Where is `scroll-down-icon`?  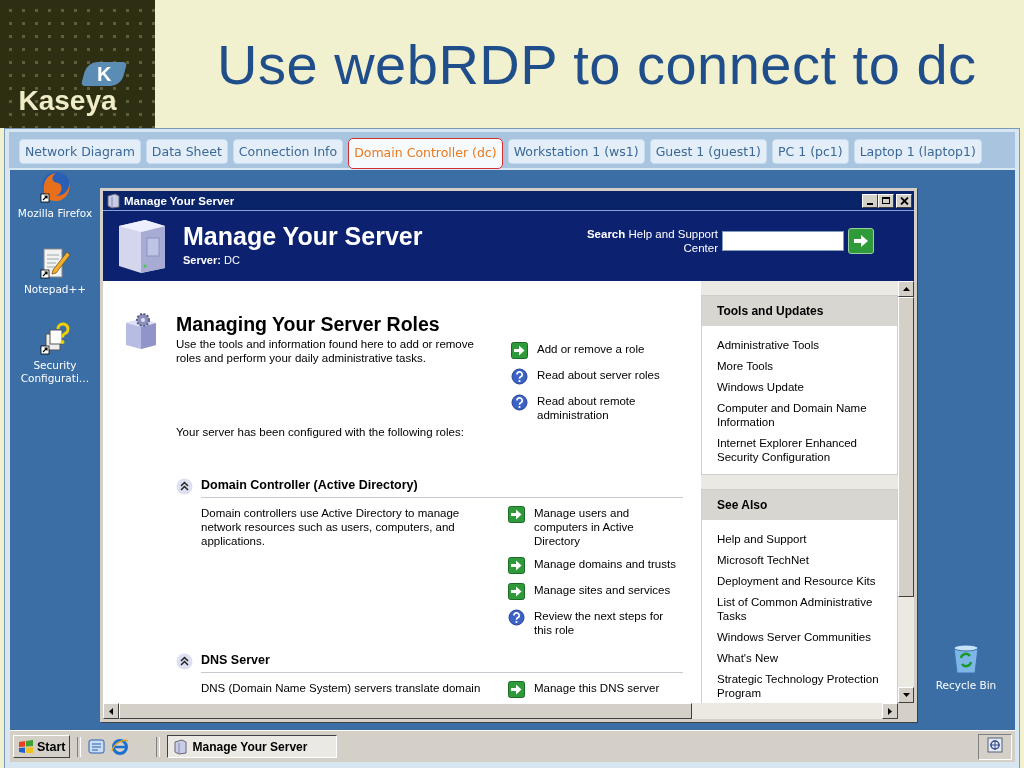 scroll-down-icon is located at coordinates (906, 695).